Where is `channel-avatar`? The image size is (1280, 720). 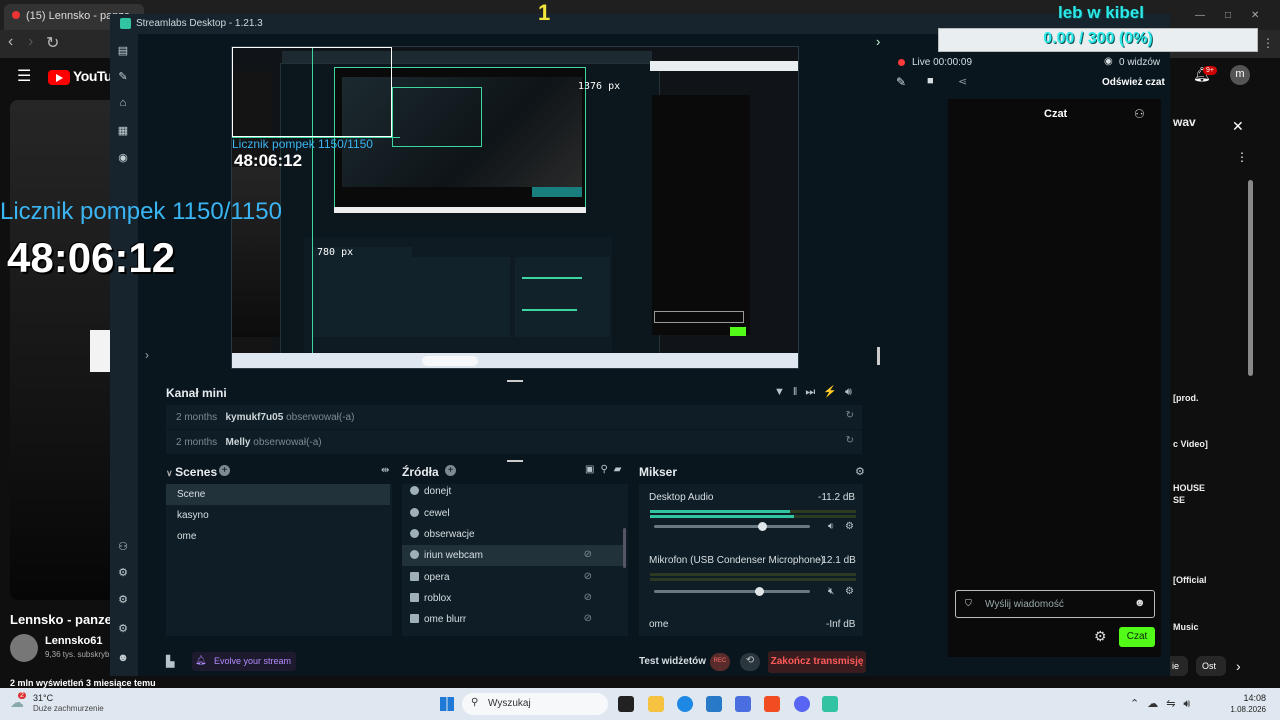 channel-avatar is located at coordinates (24, 648).